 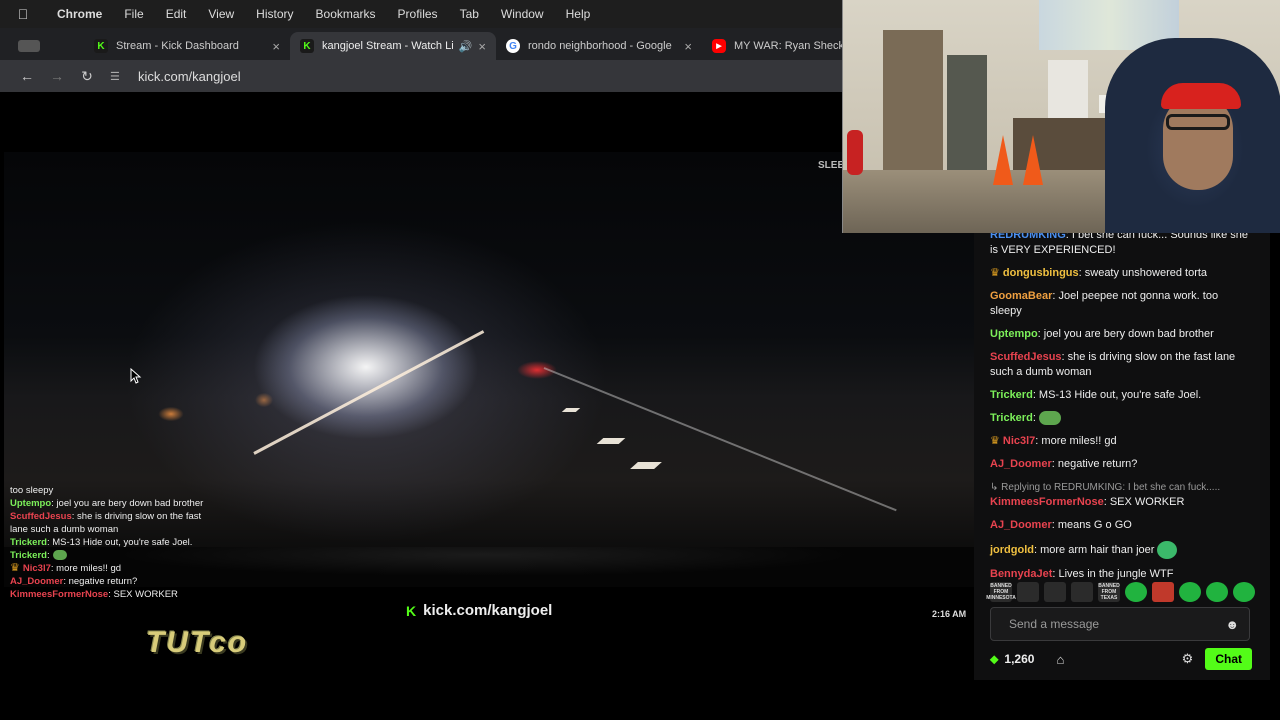 I want to click on menu-profiles: Profiles, so click(x=418, y=14).